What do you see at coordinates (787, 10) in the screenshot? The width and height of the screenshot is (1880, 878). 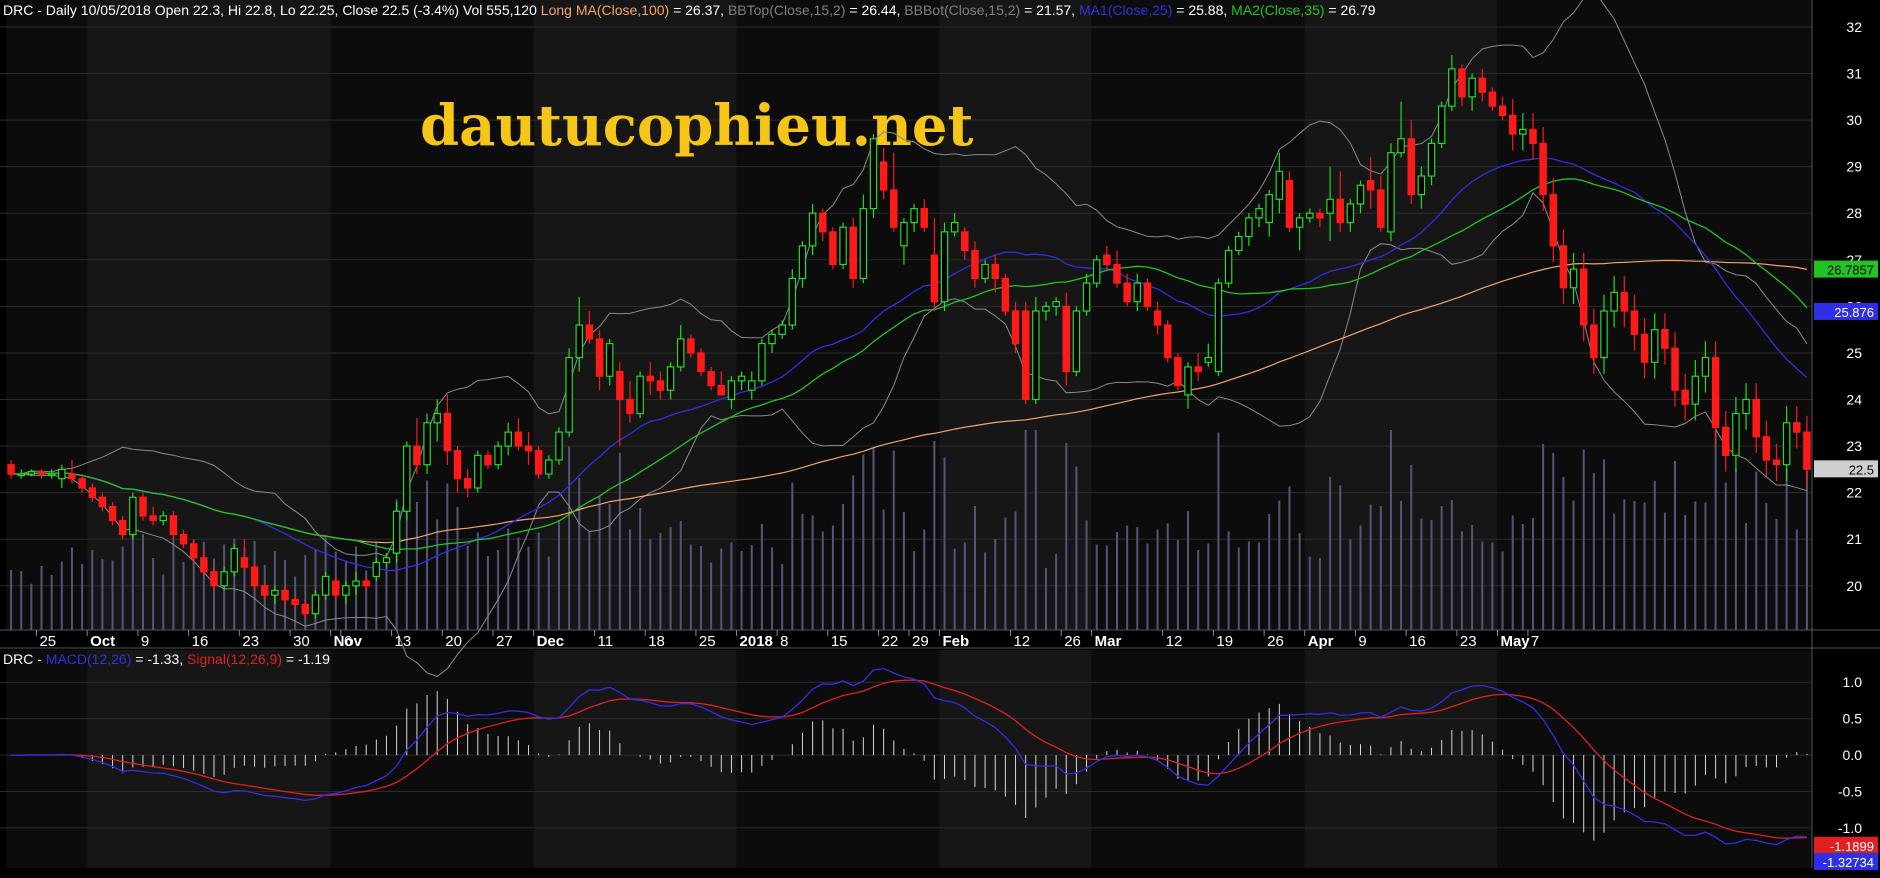 I see `header-segment: BBTop(Close,15,2)` at bounding box center [787, 10].